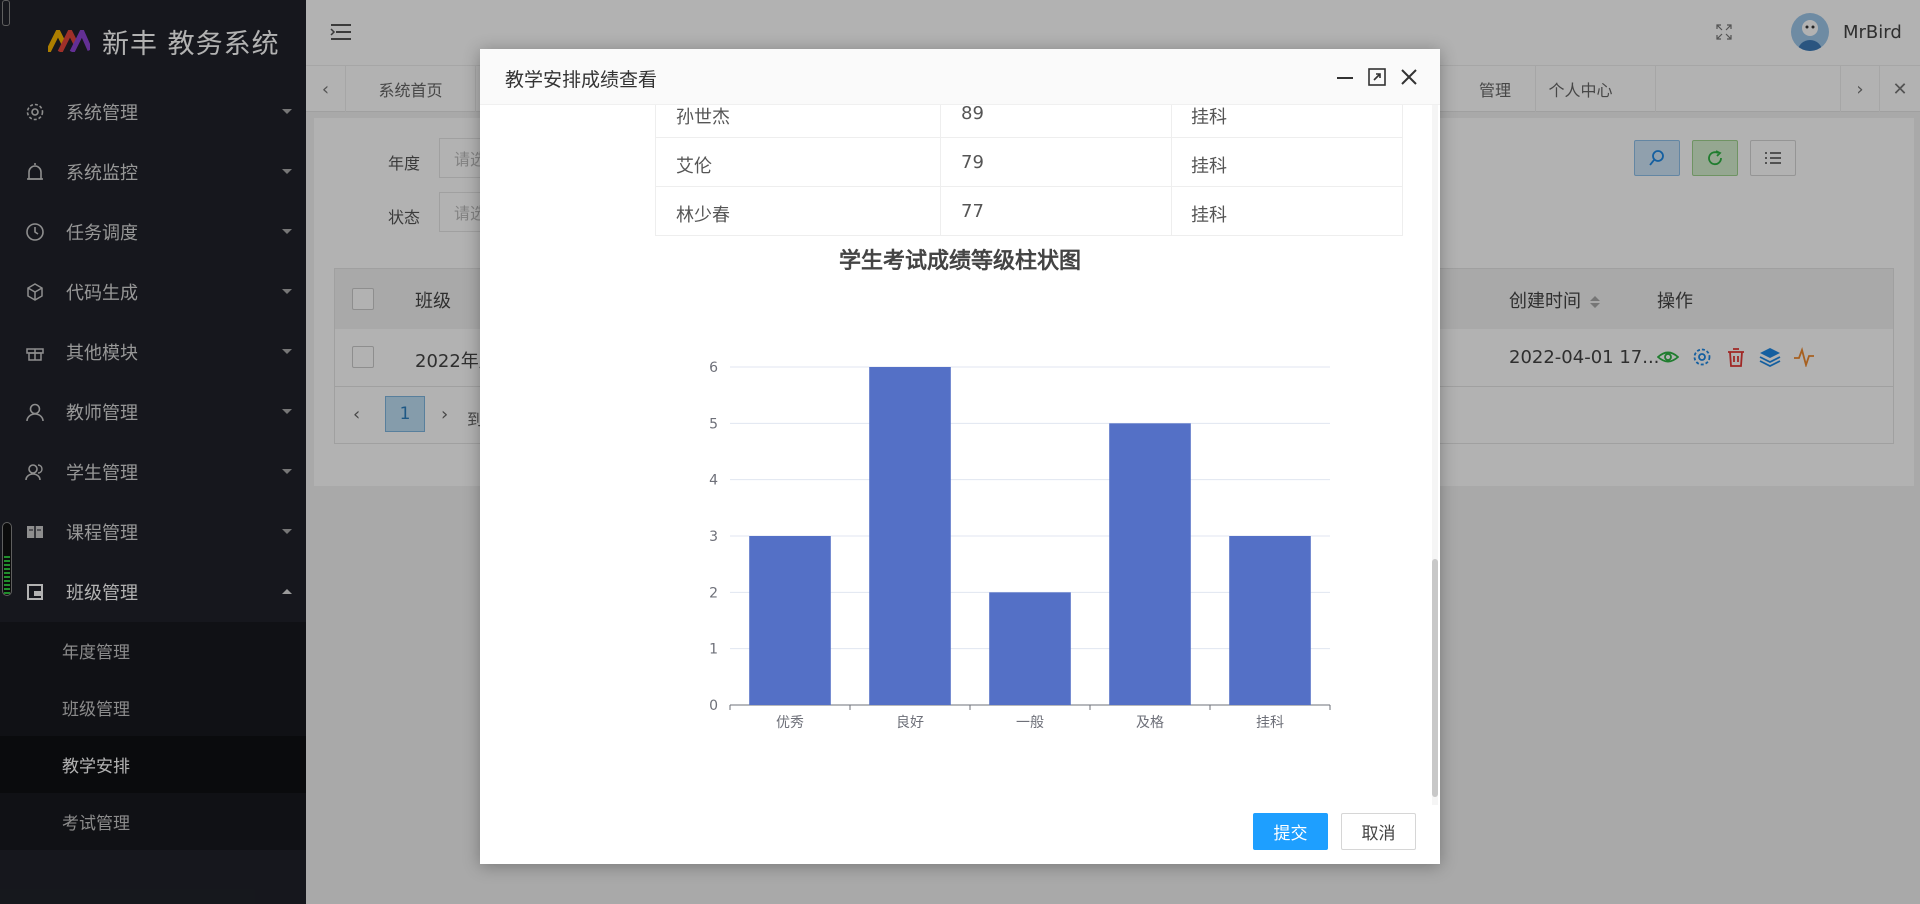 The width and height of the screenshot is (1920, 904). I want to click on cancel-button: 取消, so click(1378, 831).